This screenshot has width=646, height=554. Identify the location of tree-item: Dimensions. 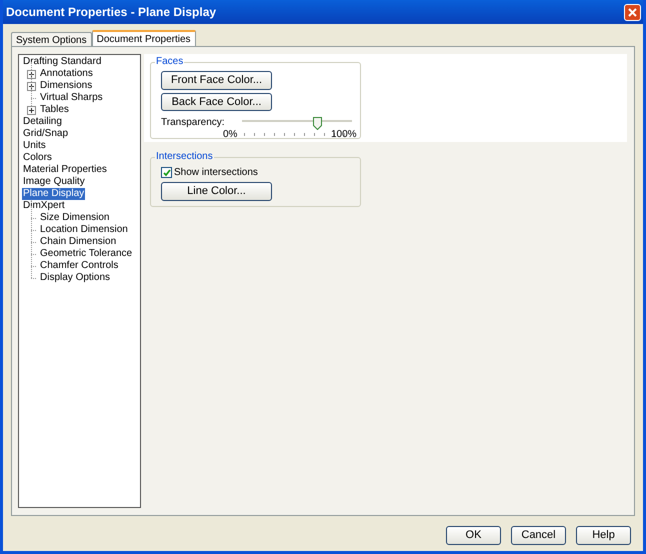
(66, 86).